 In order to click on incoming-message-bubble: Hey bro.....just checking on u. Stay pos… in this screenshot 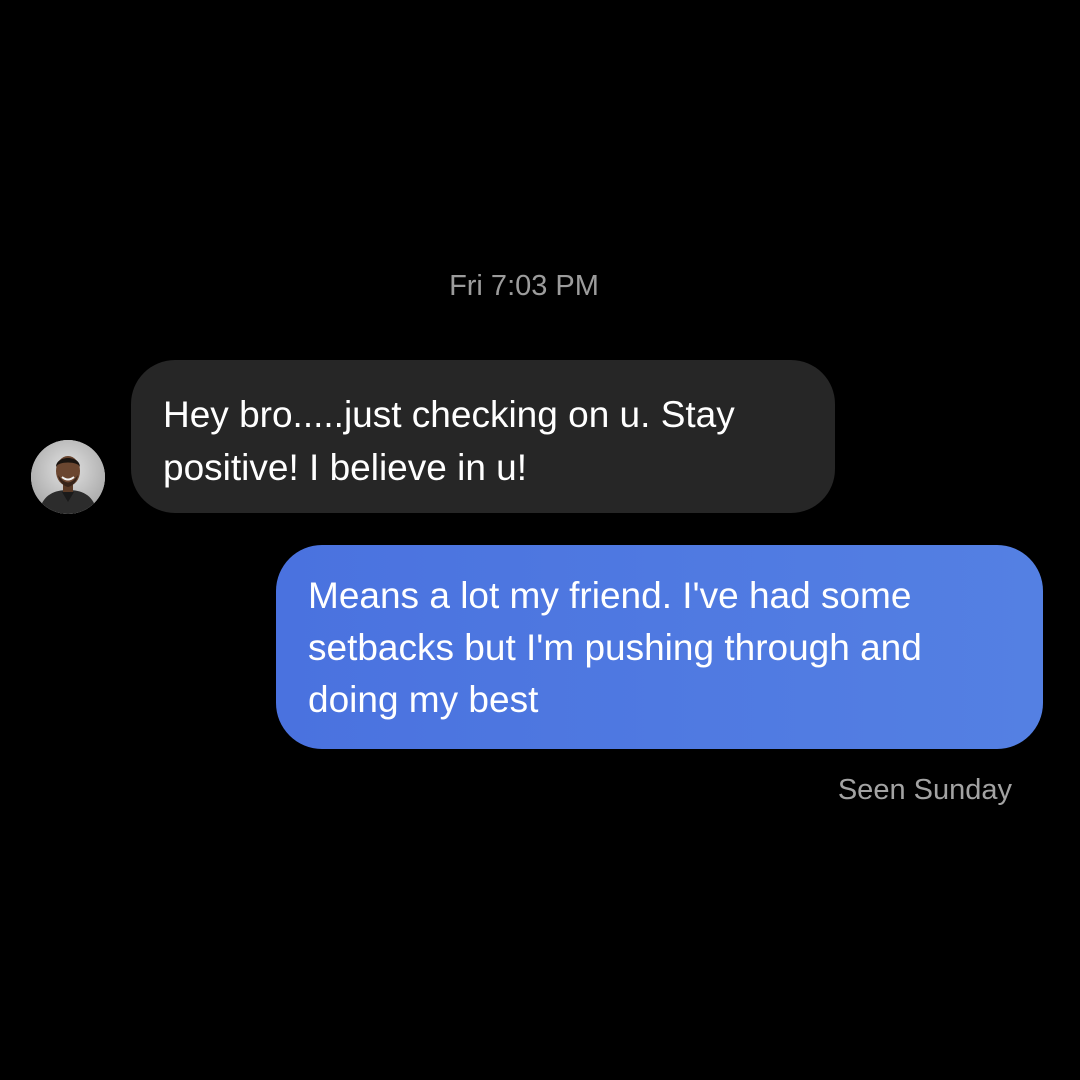, I will do `click(483, 436)`.